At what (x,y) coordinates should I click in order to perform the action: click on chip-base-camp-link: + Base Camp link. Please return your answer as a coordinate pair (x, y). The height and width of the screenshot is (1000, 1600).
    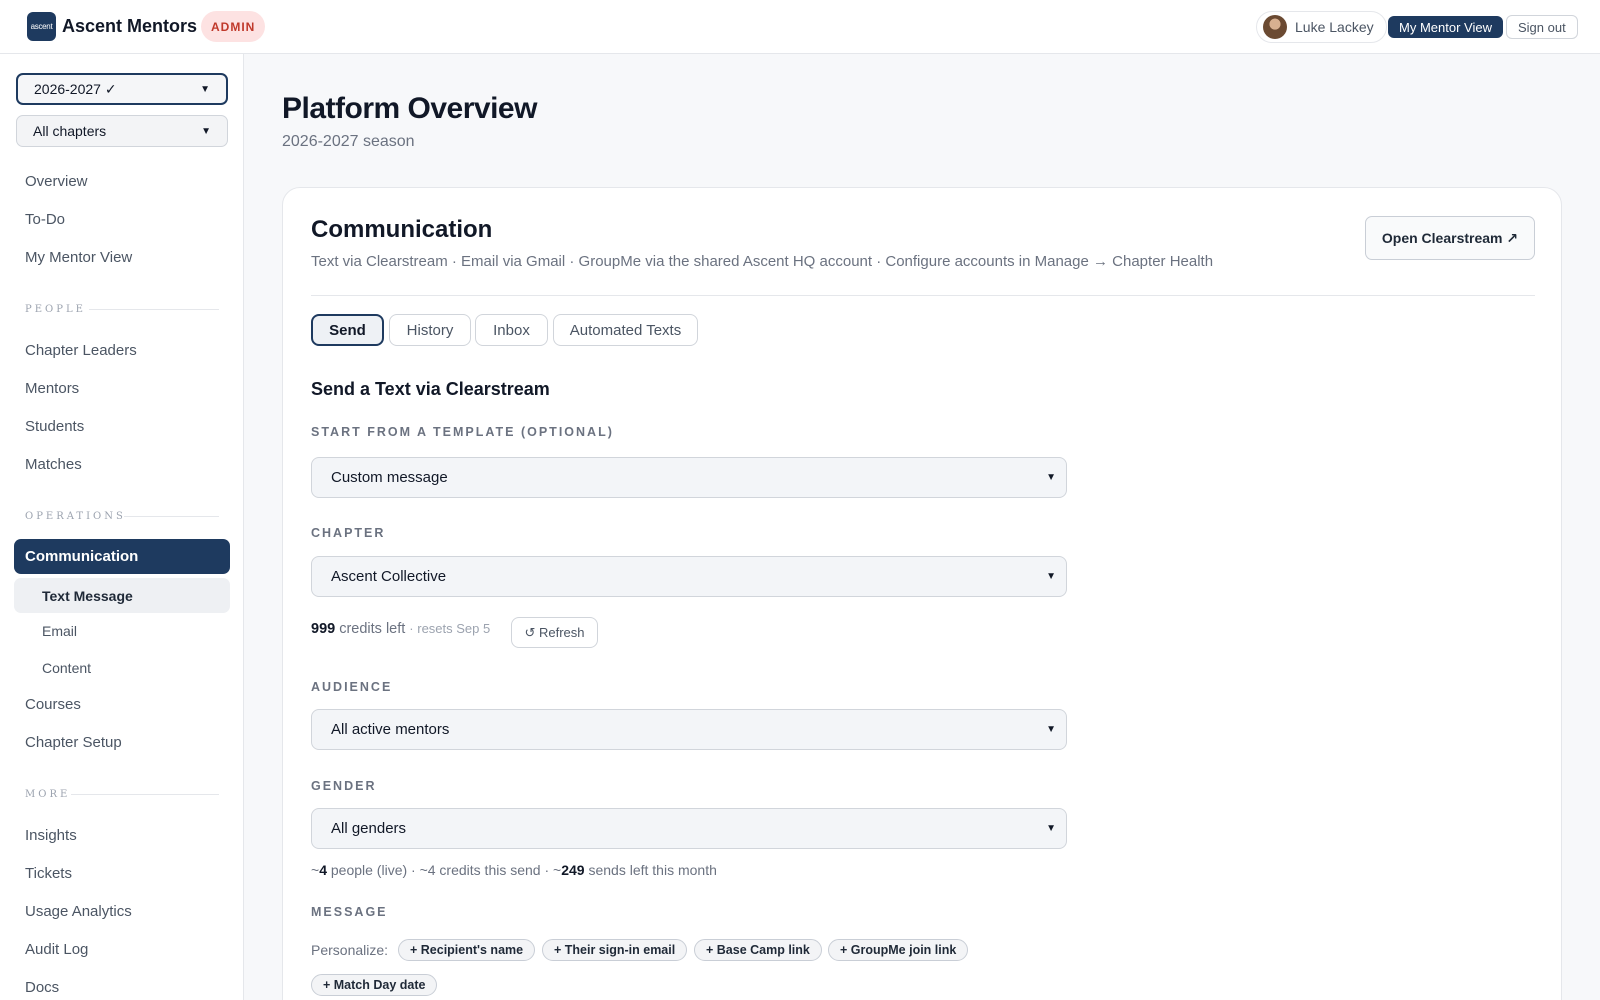
    Looking at the image, I should click on (758, 950).